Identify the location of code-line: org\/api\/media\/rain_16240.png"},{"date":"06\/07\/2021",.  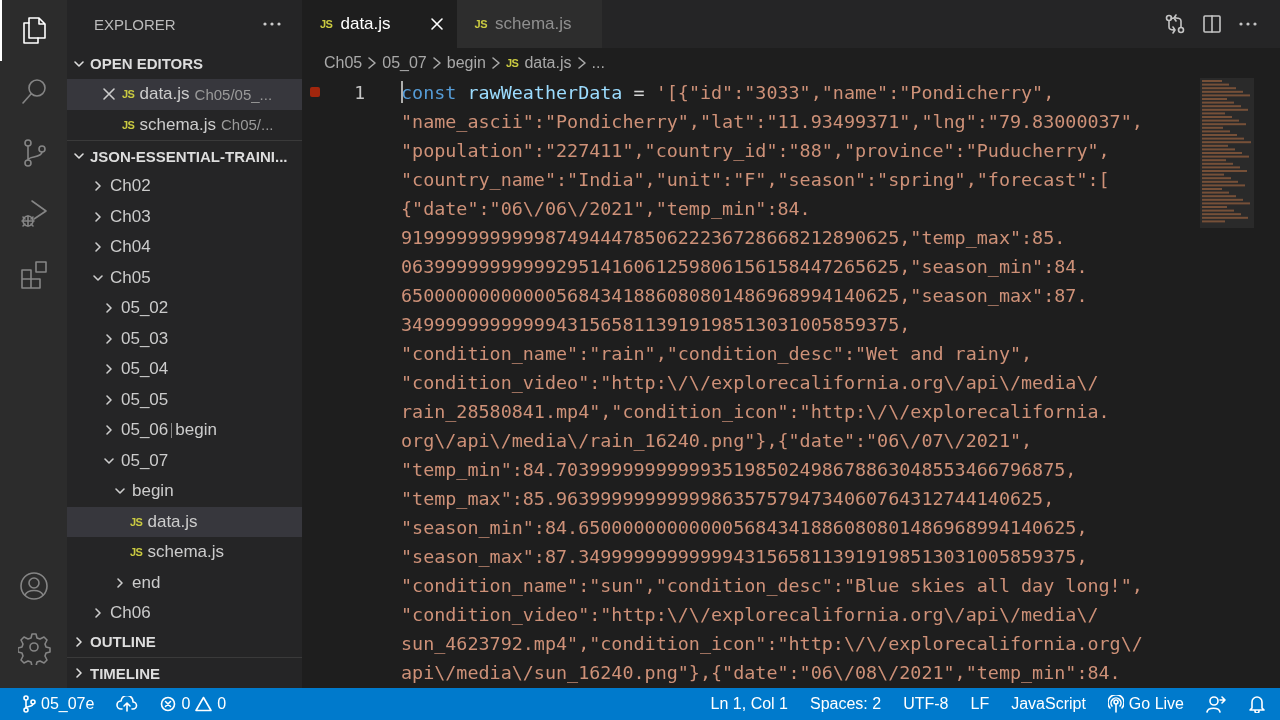
(717, 441).